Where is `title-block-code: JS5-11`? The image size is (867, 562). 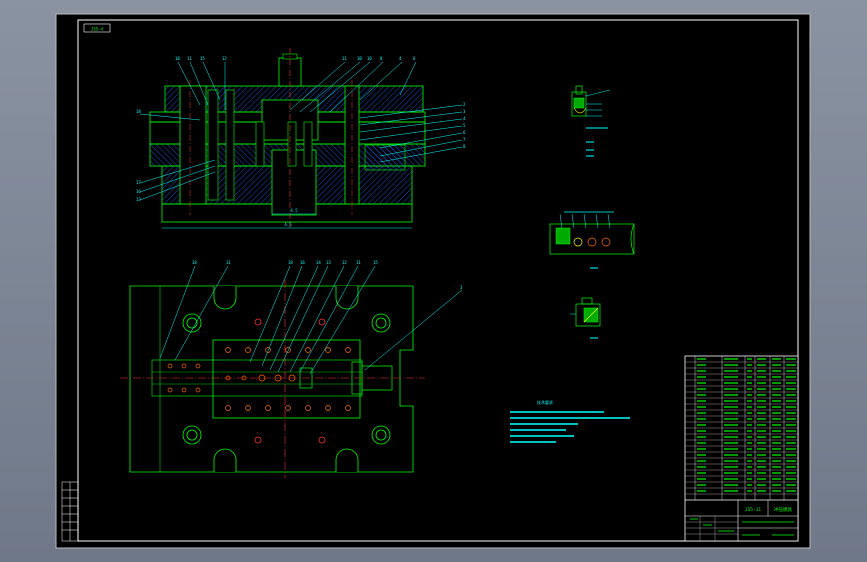
title-block-code: JS5-11 is located at coordinates (753, 510).